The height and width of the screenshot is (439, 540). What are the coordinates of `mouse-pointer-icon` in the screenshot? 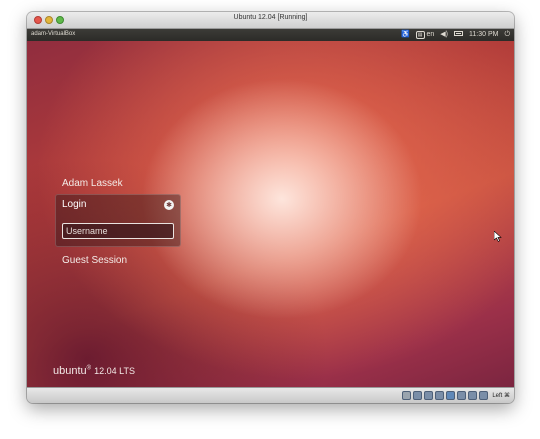 It's located at (498, 236).